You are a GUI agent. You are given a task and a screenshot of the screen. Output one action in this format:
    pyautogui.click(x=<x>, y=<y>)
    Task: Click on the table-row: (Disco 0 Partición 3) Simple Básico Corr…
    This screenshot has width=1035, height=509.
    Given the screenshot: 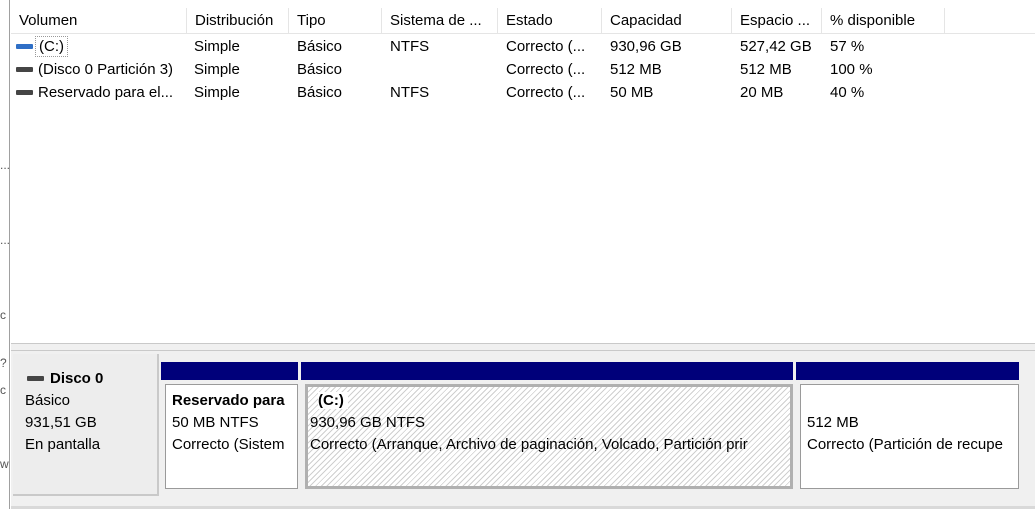 What is the action you would take?
    pyautogui.click(x=523, y=69)
    